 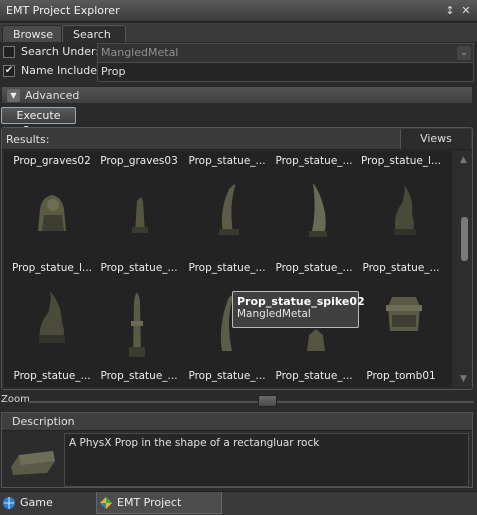 What do you see at coordinates (140, 52) in the screenshot?
I see `search-under-value: MangledMetal` at bounding box center [140, 52].